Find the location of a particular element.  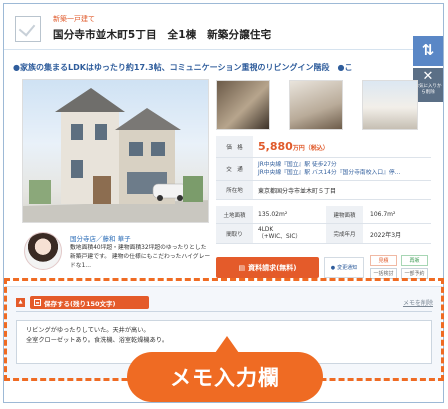

property-title: 国分寺市並木町5丁目 全1棟 新築分譲住宅 is located at coordinates (162, 34).